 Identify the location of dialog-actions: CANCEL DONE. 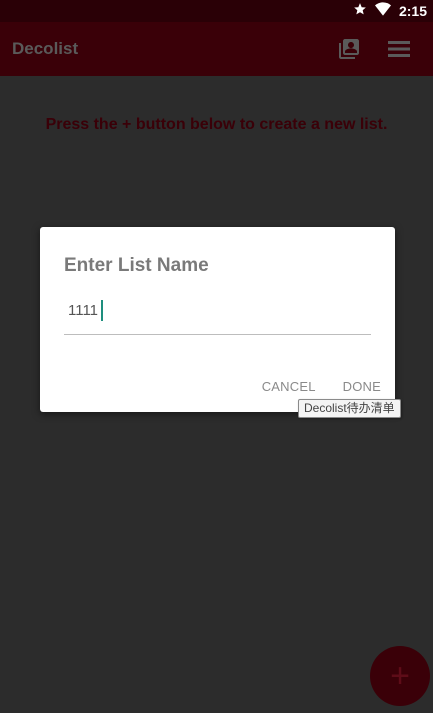
(321, 386).